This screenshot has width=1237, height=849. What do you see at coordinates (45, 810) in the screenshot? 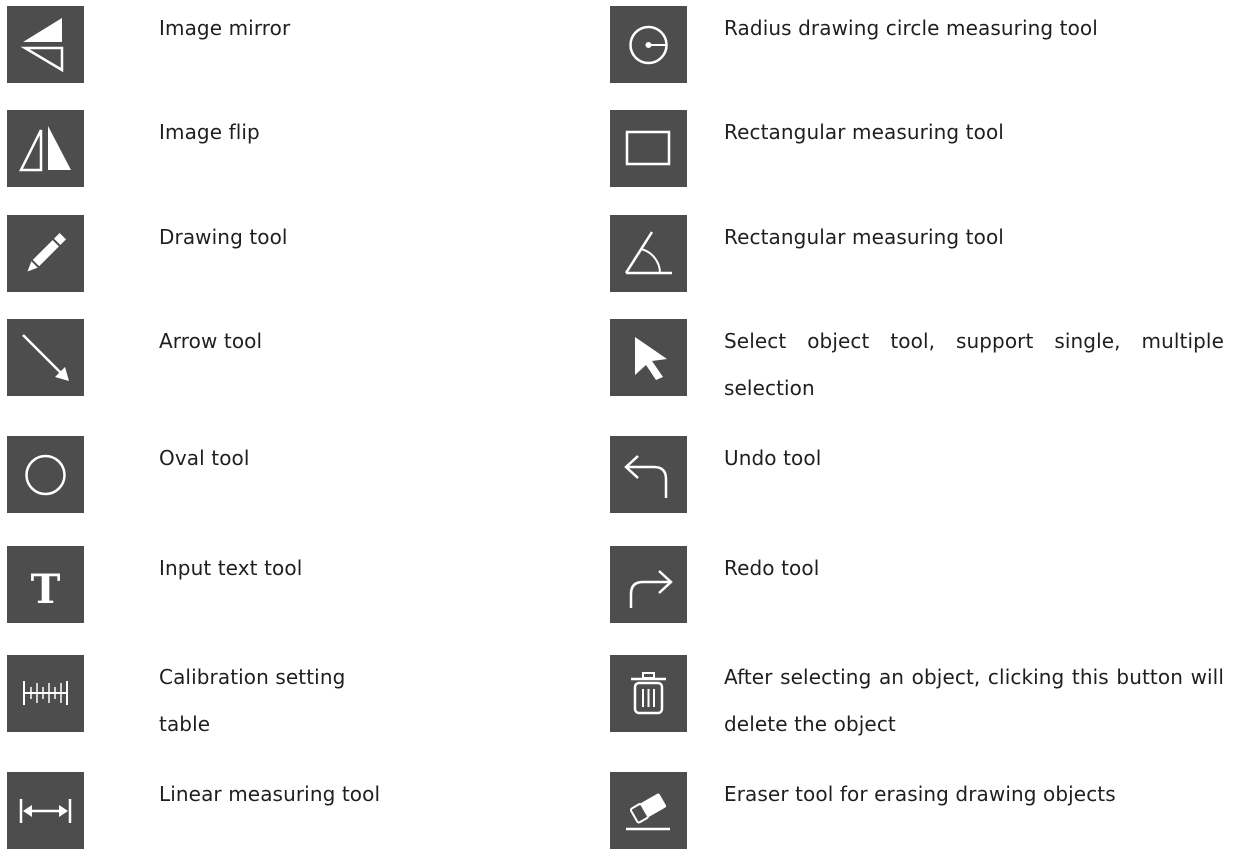
I see `linear-measure-icon` at bounding box center [45, 810].